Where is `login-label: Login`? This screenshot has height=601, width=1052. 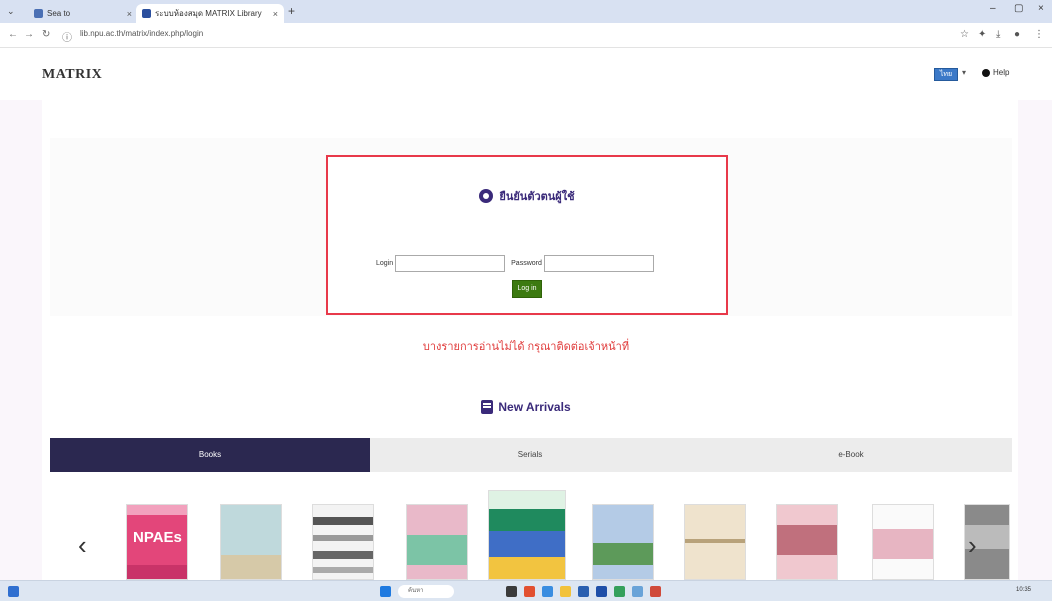 login-label: Login is located at coordinates (385, 263).